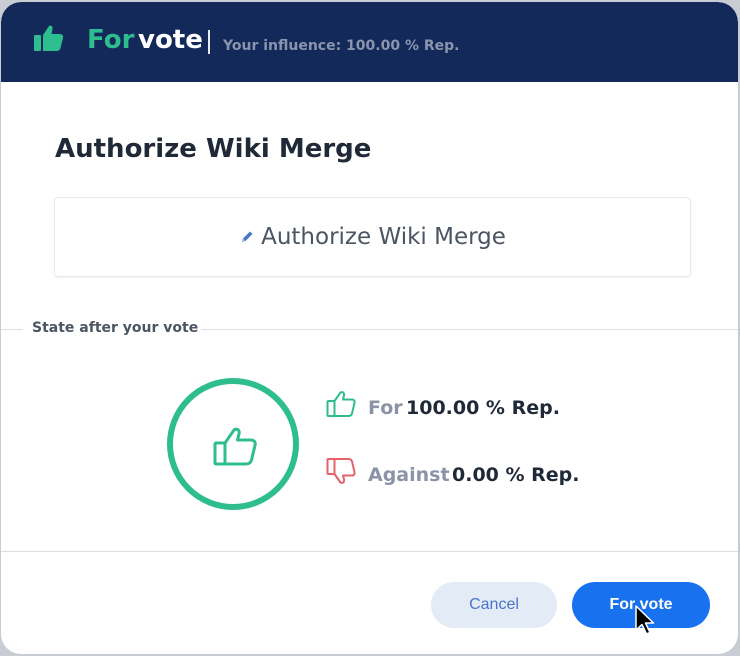 This screenshot has height=656, width=740. What do you see at coordinates (645, 620) in the screenshot?
I see `mouse-cursor-icon` at bounding box center [645, 620].